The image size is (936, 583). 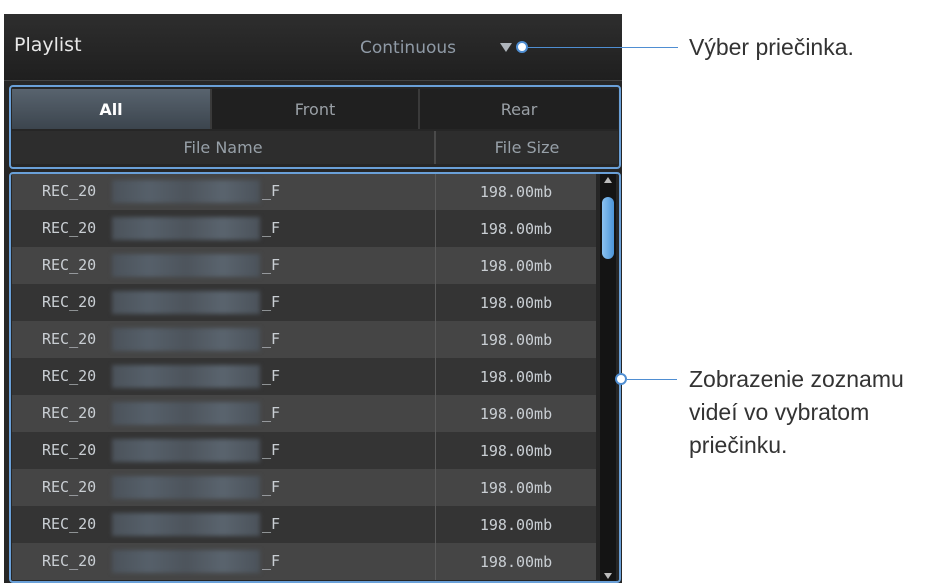 What do you see at coordinates (652, 379) in the screenshot?
I see `callout-line-list` at bounding box center [652, 379].